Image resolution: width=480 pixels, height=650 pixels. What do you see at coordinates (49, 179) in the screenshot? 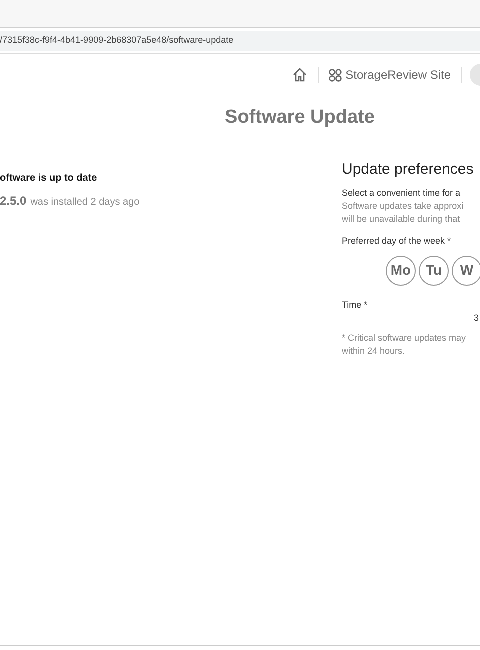
I see `status-heading: oftware is up to date` at bounding box center [49, 179].